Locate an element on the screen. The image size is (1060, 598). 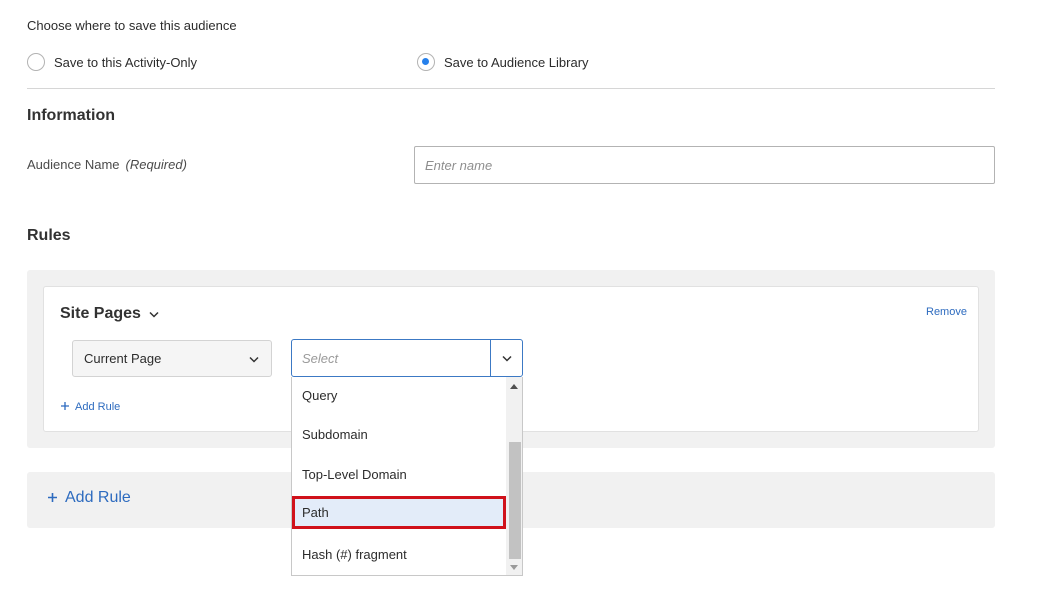
radio-audience-library: Save to Audience Library is located at coordinates (503, 62).